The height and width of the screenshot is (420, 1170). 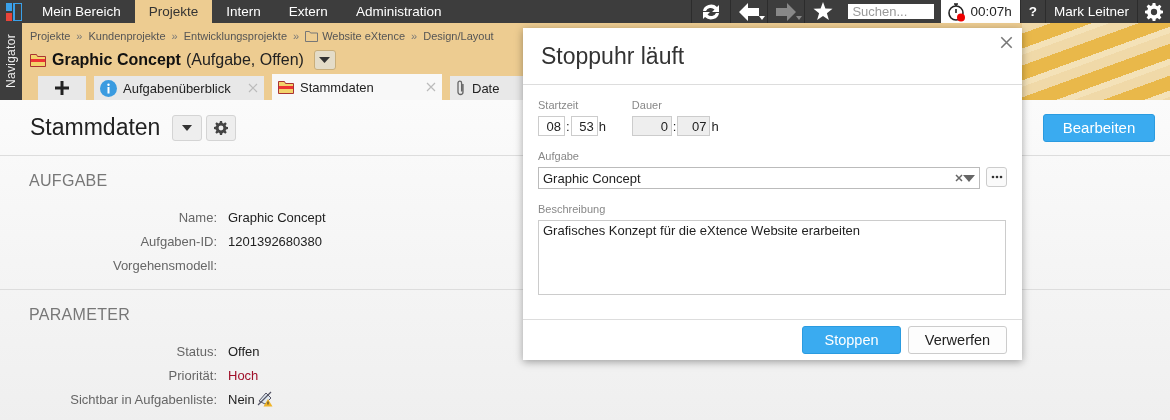 I want to click on task-select: Graphic Concept, so click(x=759, y=178).